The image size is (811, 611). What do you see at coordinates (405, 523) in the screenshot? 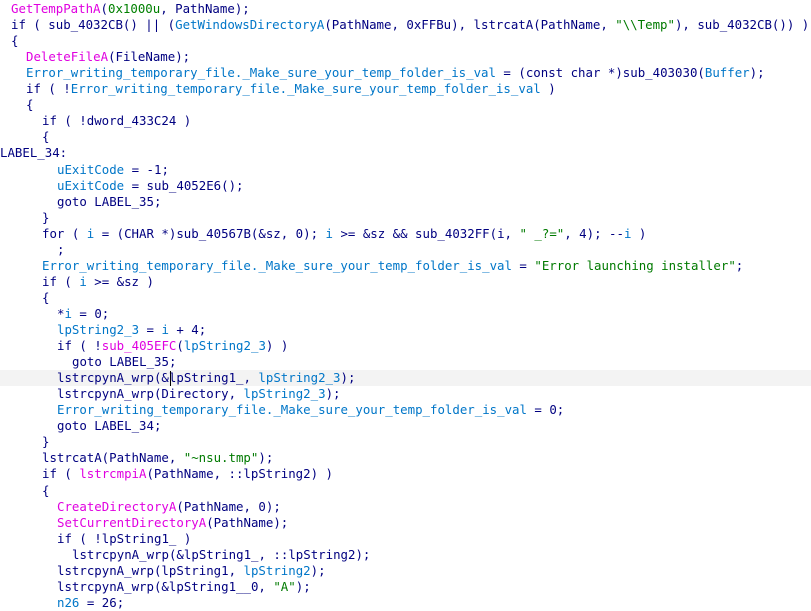
I see `code-line: SetCurrentDirectoryA(PathName);` at bounding box center [405, 523].